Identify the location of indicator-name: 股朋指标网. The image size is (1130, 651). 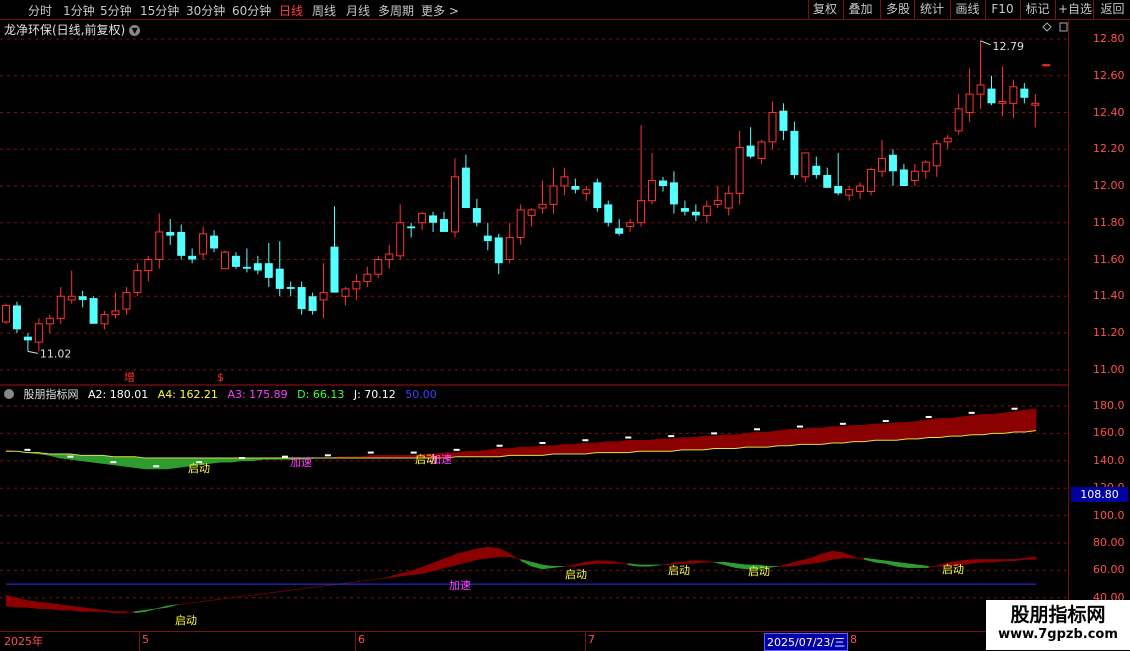
(51, 394).